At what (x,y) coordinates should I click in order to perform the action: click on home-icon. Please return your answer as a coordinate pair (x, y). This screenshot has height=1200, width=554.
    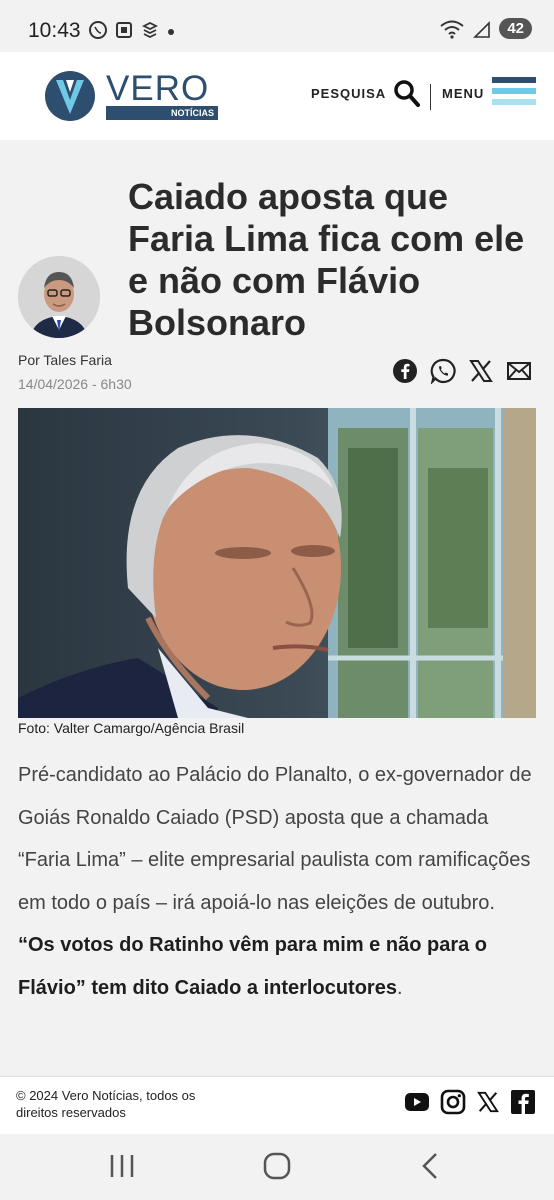
    Looking at the image, I should click on (277, 1166).